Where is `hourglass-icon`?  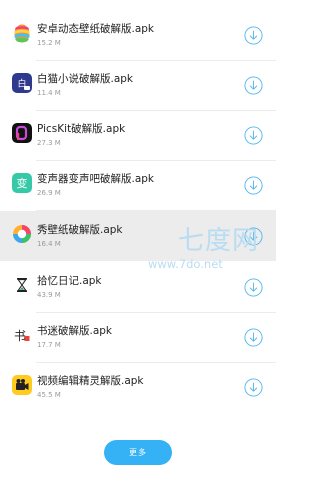
hourglass-icon is located at coordinates (22, 285).